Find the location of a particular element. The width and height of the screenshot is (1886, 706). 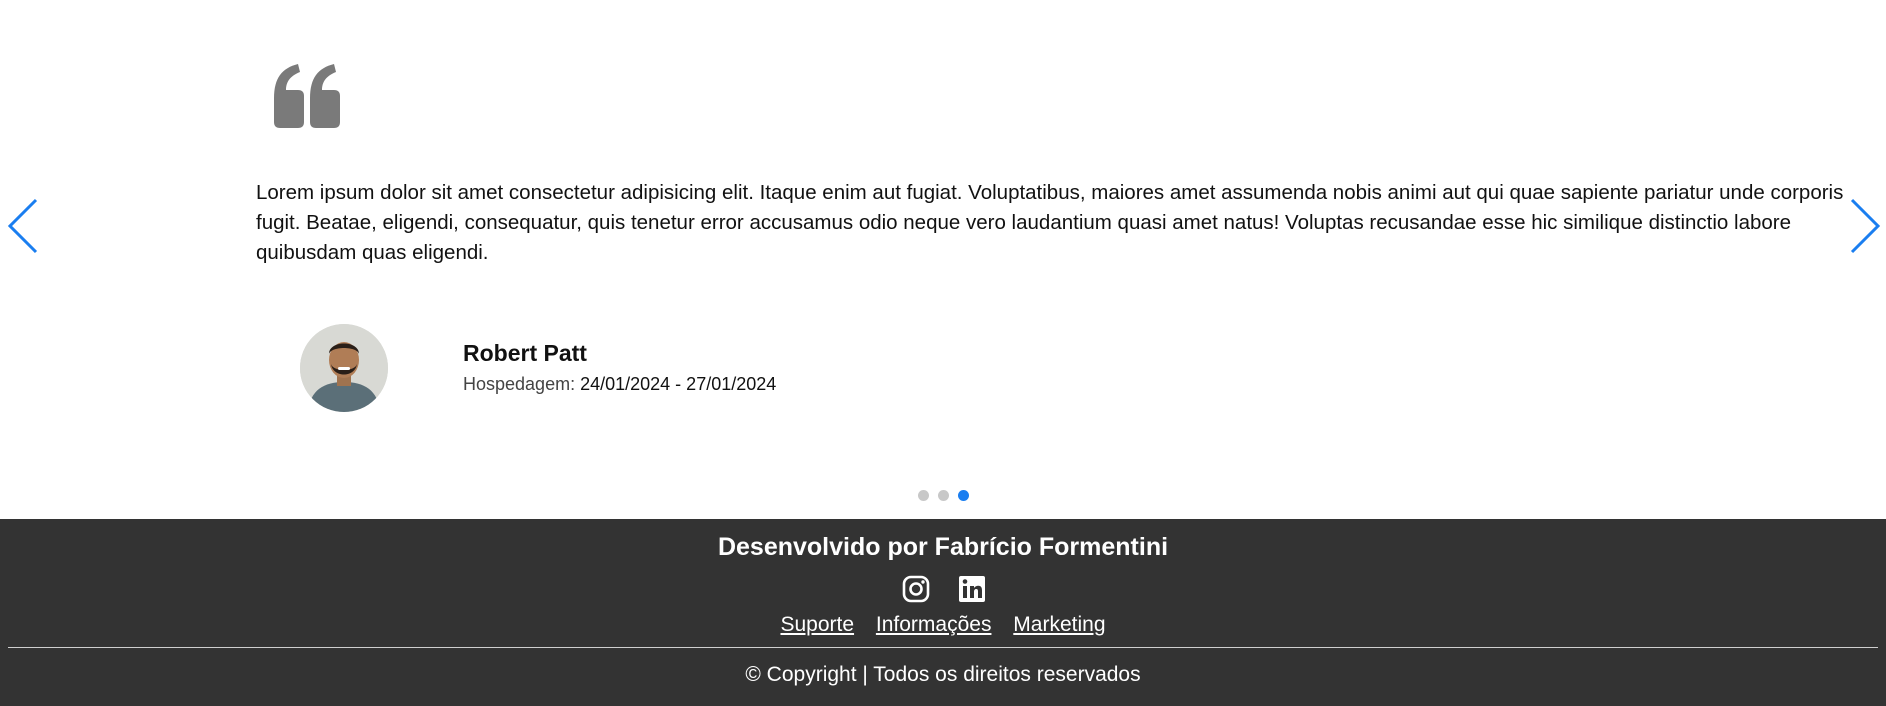

chevron-left-icon is located at coordinates (22, 226).